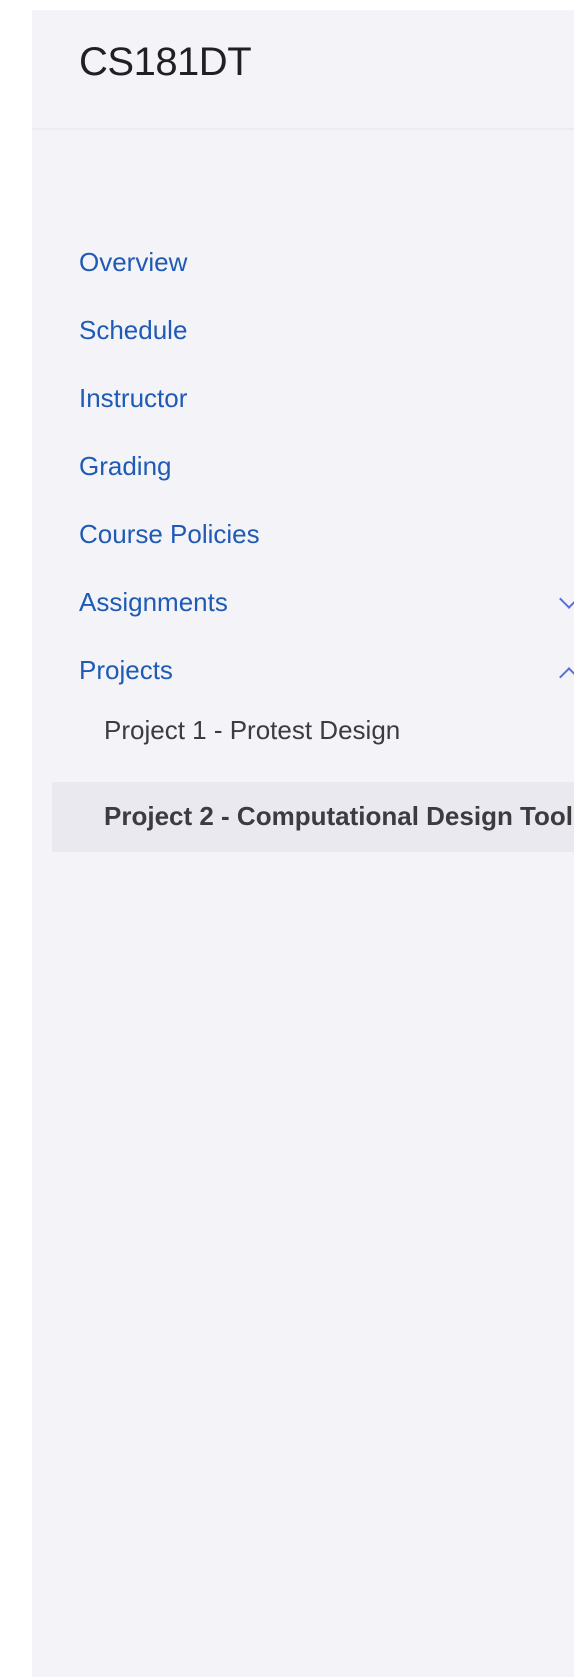  Describe the element at coordinates (566, 677) in the screenshot. I see `chevron-up-icon` at that location.